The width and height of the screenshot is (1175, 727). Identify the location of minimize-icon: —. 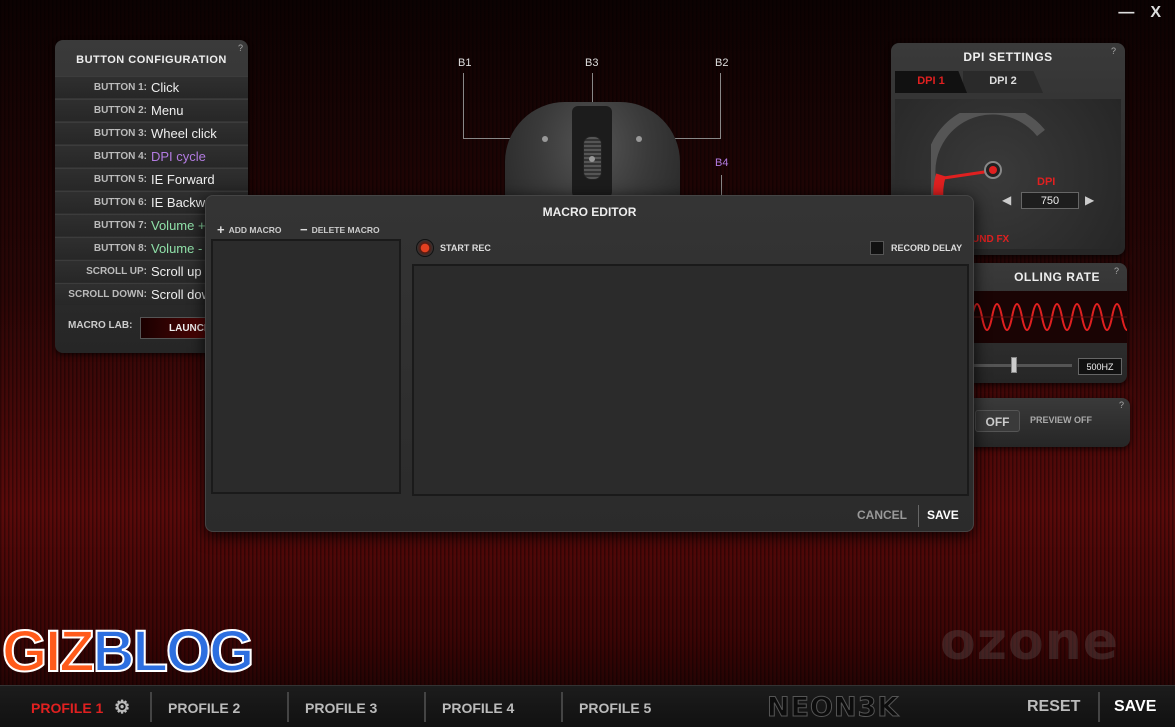
(1126, 13).